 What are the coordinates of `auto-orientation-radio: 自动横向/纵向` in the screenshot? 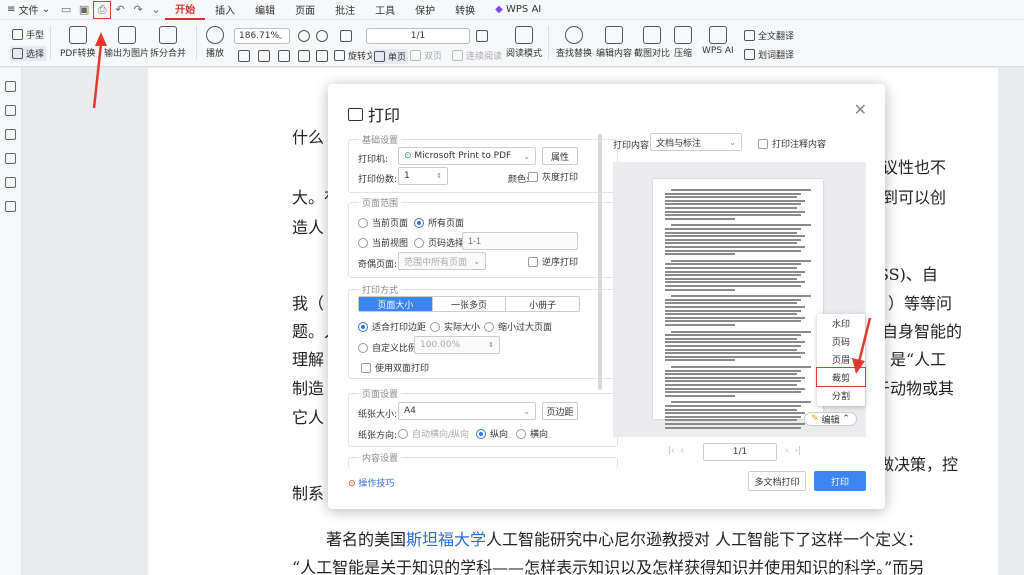 It's located at (433, 433).